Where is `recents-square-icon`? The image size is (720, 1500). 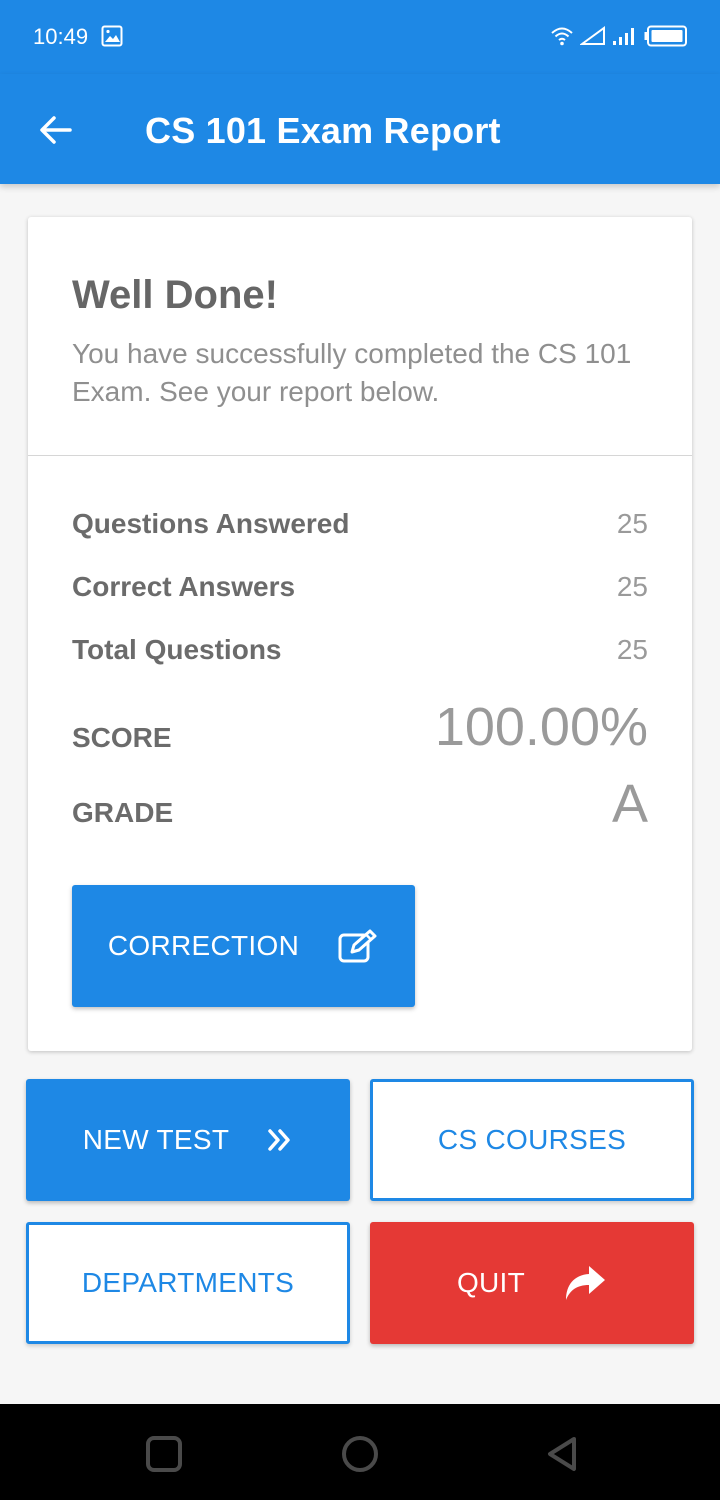
recents-square-icon is located at coordinates (164, 1454).